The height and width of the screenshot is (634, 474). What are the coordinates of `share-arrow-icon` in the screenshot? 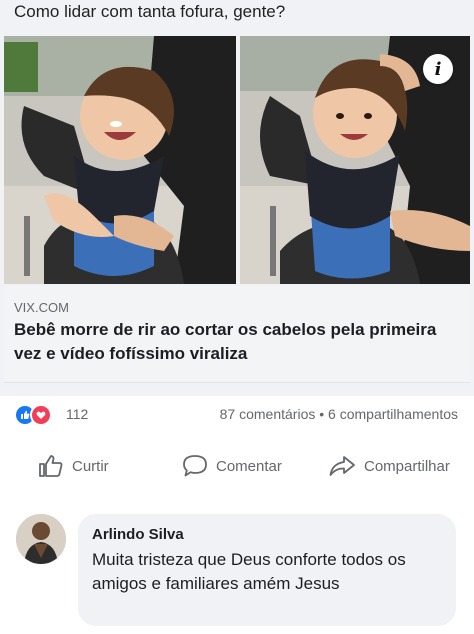 It's located at (342, 466).